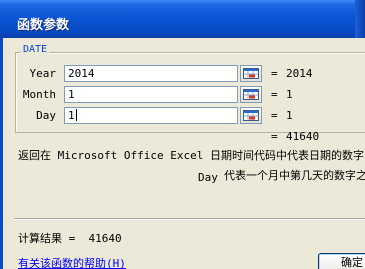 This screenshot has height=269, width=365. I want to click on title-bar: 函数参数, so click(182, 19).